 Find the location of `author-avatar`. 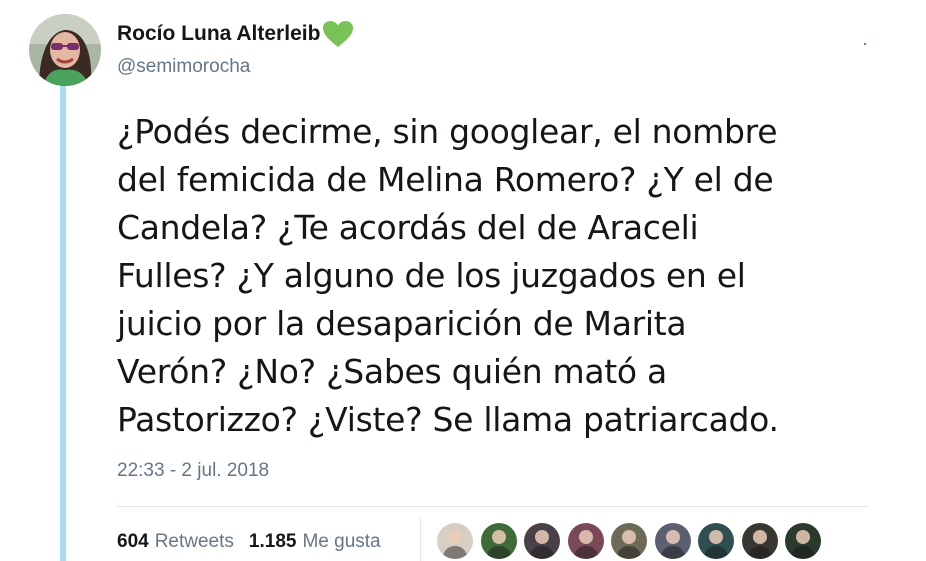

author-avatar is located at coordinates (65, 50).